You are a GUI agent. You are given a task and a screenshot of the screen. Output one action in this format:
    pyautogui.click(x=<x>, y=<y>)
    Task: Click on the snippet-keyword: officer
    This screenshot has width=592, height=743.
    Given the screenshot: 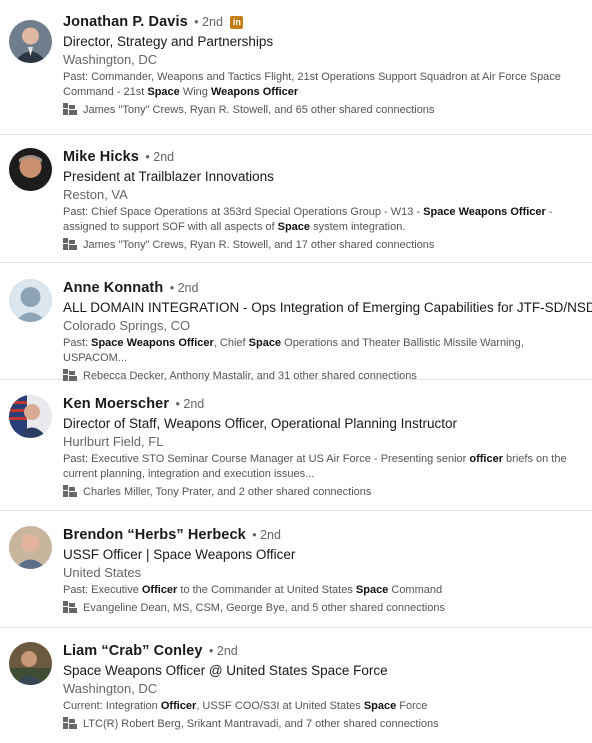 What is the action you would take?
    pyautogui.click(x=486, y=459)
    